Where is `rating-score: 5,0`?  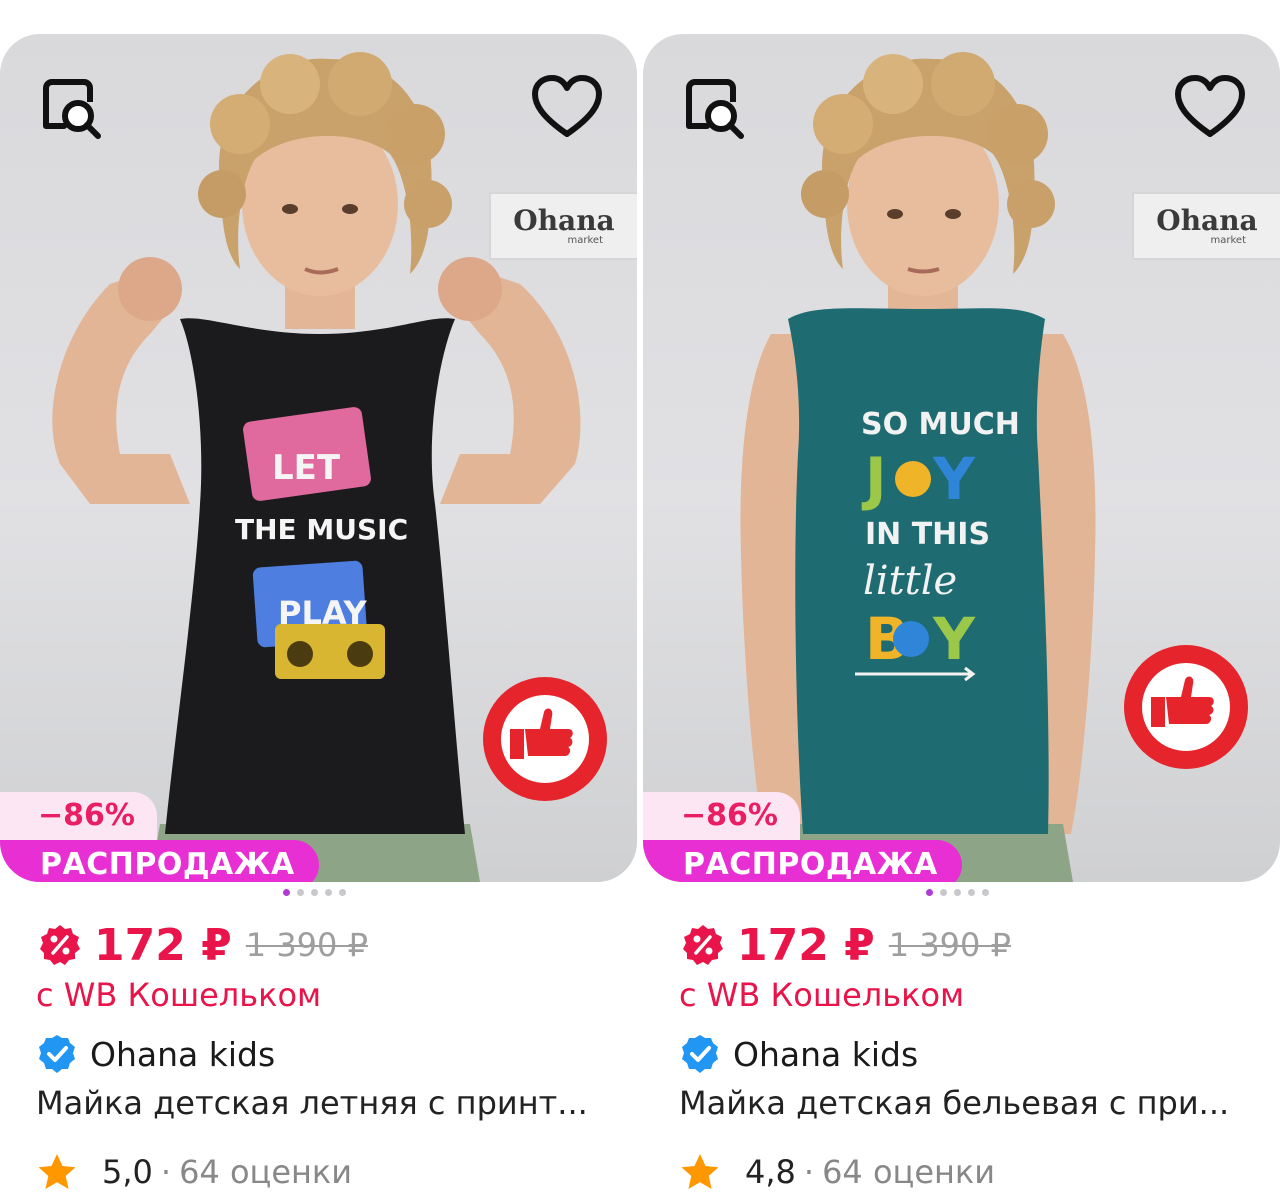 rating-score: 5,0 is located at coordinates (127, 1172).